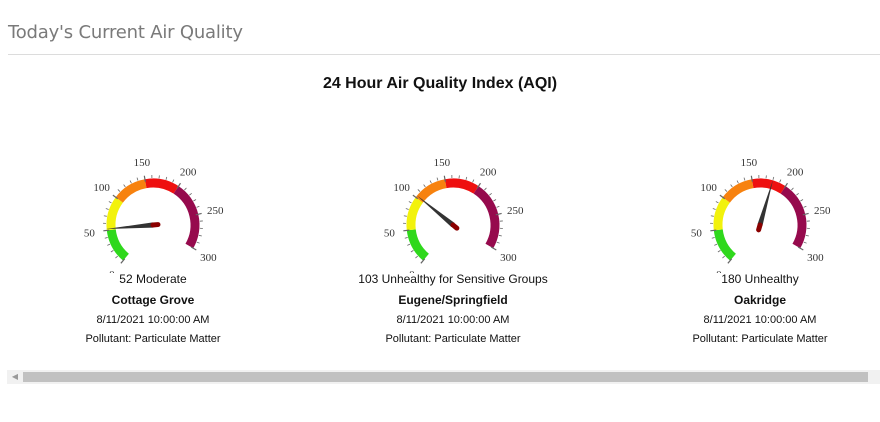 The width and height of the screenshot is (880, 422). I want to click on chart-title: 24 Hour Air Quality Index (AQI), so click(440, 83).